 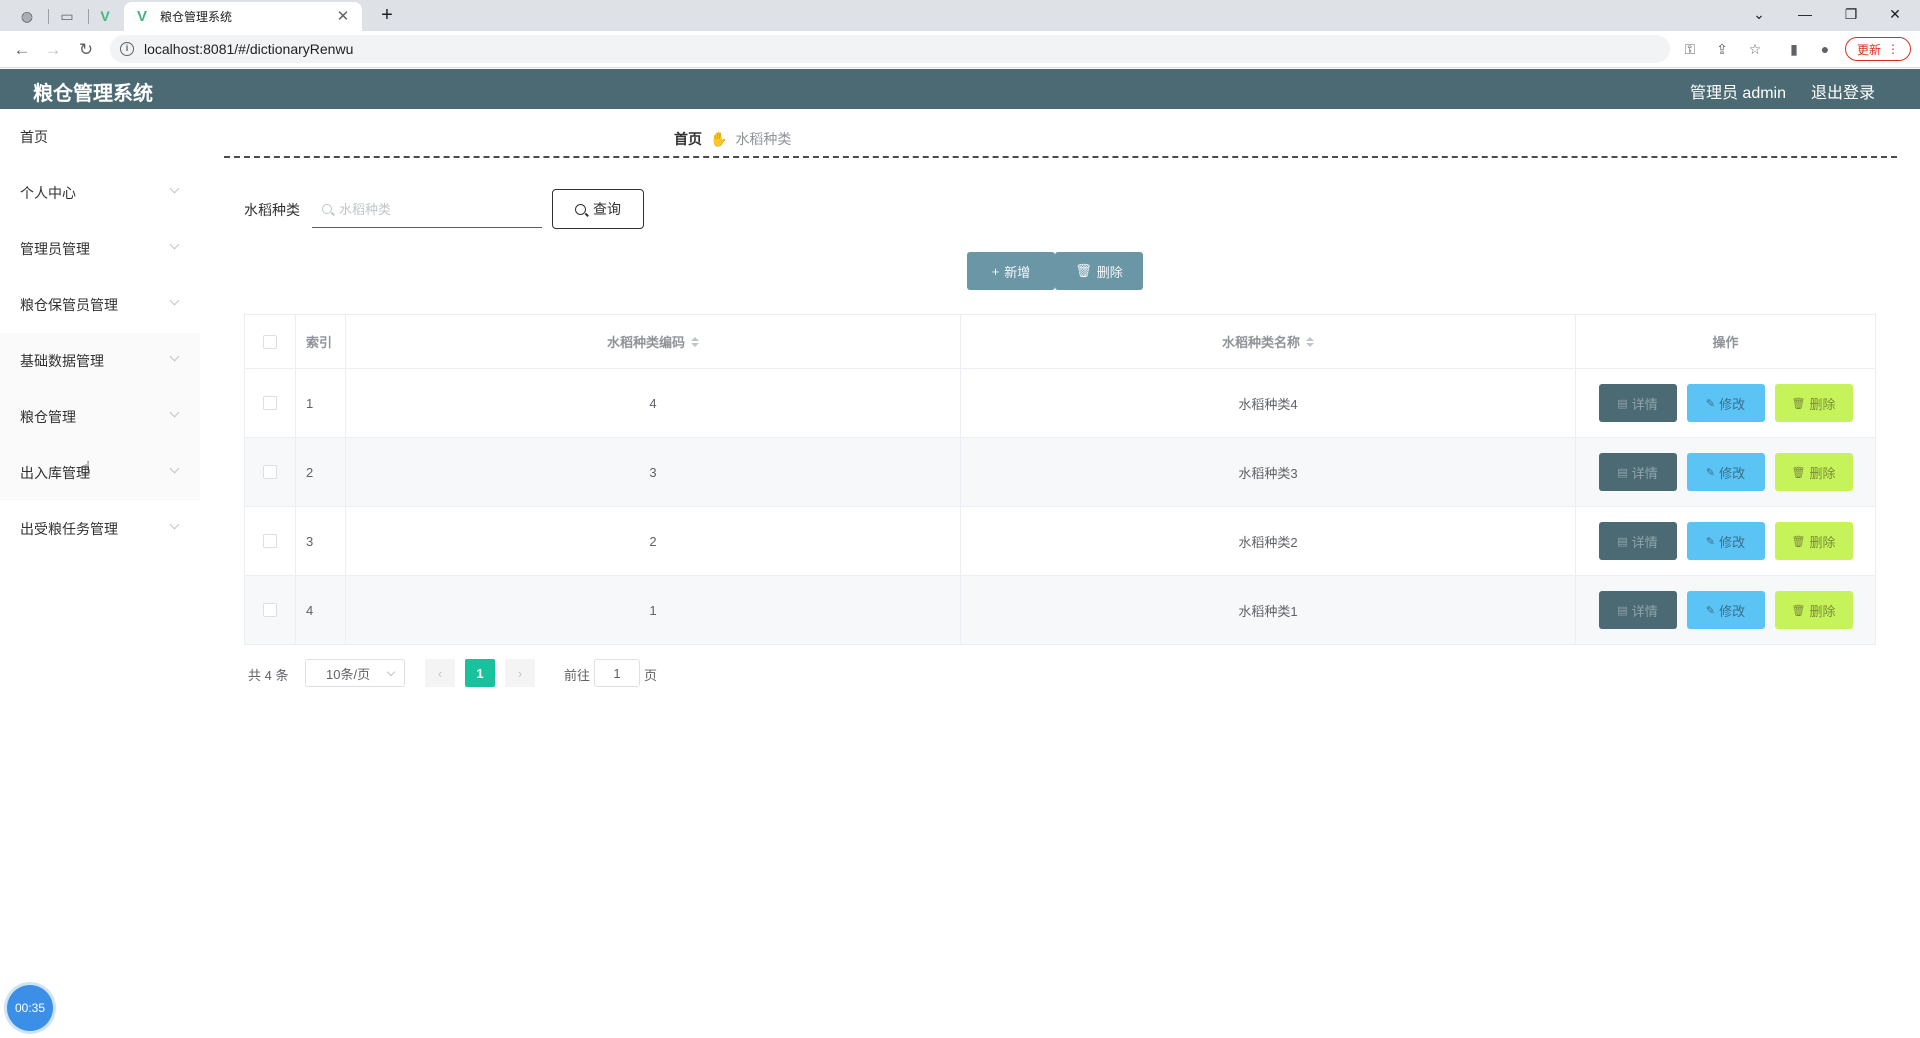 I want to click on url-text: localhost:8081/#/dictionaryRenwu, so click(x=249, y=49).